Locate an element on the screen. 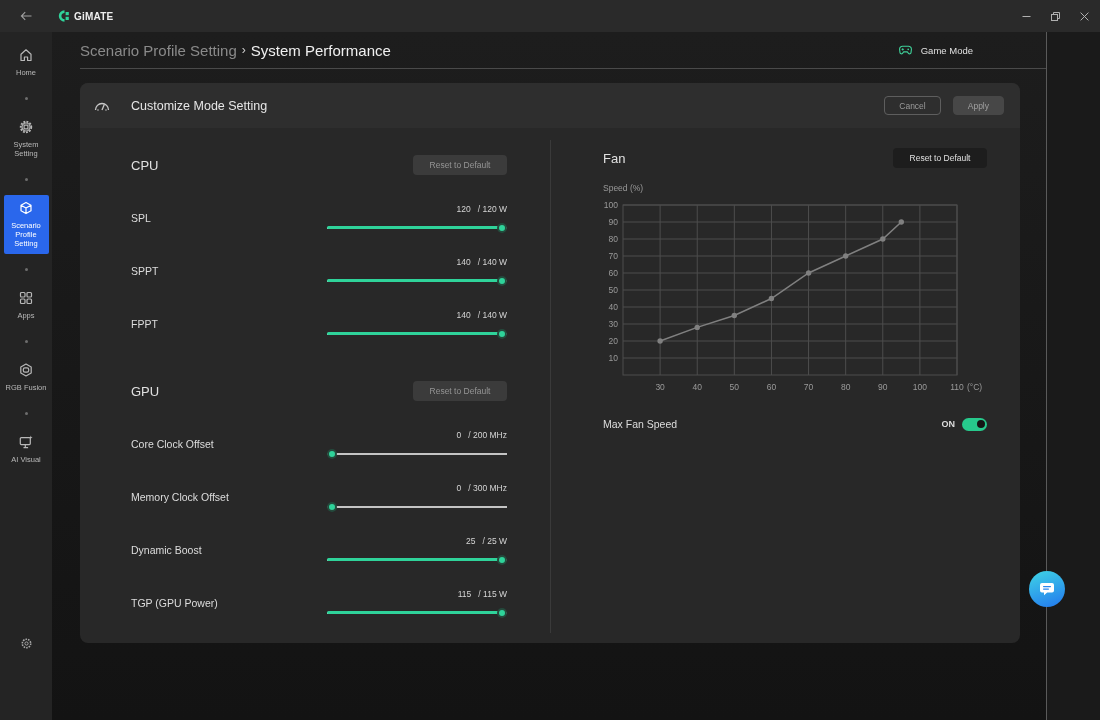 This screenshot has width=1100, height=720. slider-label: Core Clock Offset is located at coordinates (172, 443).